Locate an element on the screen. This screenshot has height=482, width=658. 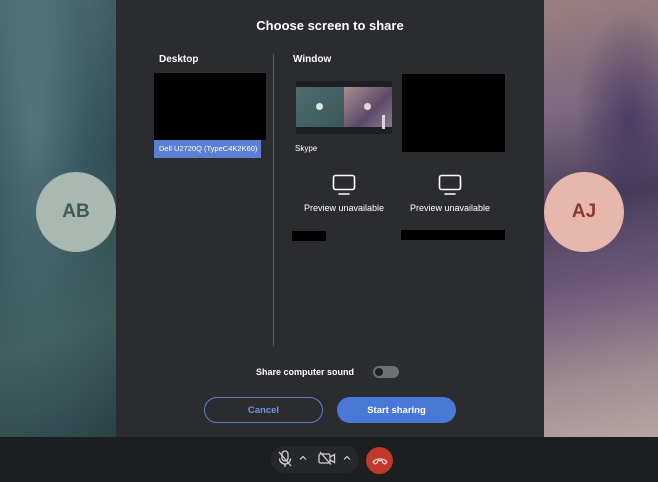
hang-up-icon is located at coordinates (379, 461).